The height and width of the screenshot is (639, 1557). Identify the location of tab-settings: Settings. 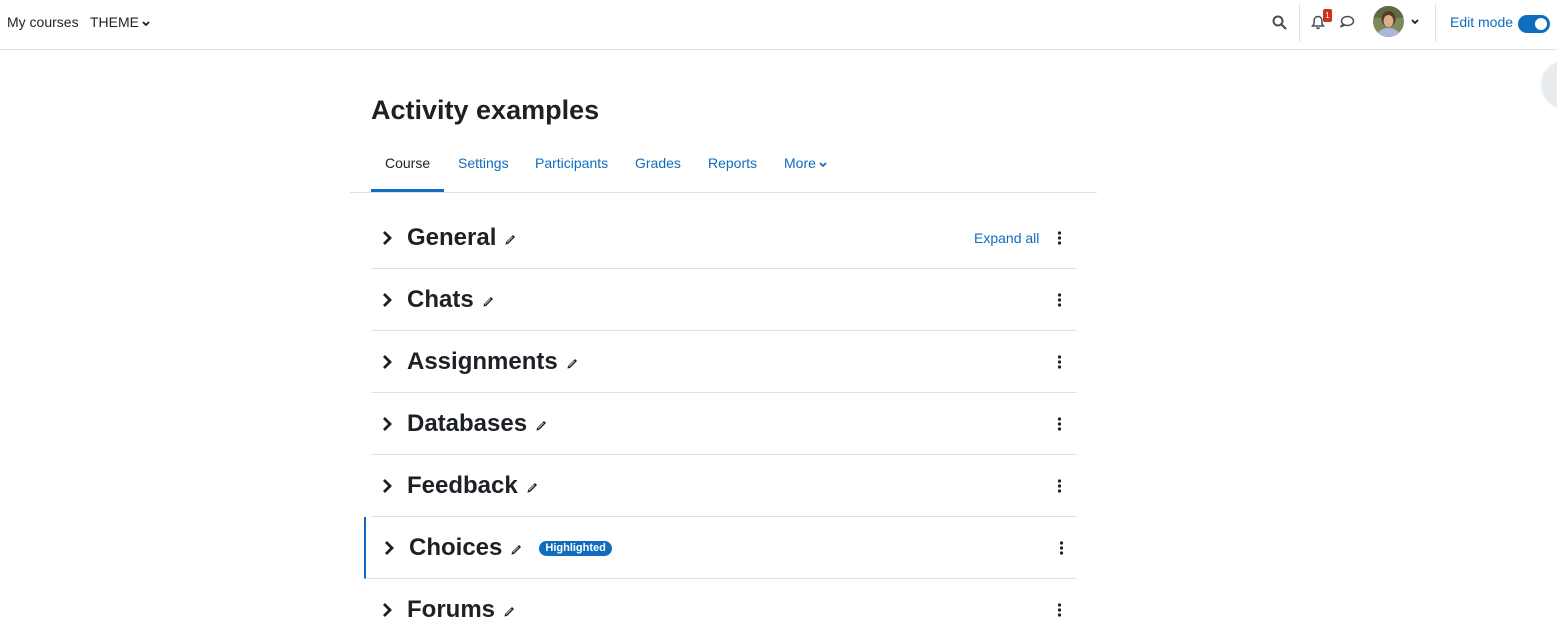
(483, 166).